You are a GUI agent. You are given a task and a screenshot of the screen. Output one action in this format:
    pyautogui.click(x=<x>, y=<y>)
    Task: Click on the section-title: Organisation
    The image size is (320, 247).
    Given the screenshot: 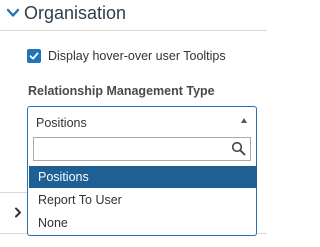 What is the action you would take?
    pyautogui.click(x=75, y=13)
    